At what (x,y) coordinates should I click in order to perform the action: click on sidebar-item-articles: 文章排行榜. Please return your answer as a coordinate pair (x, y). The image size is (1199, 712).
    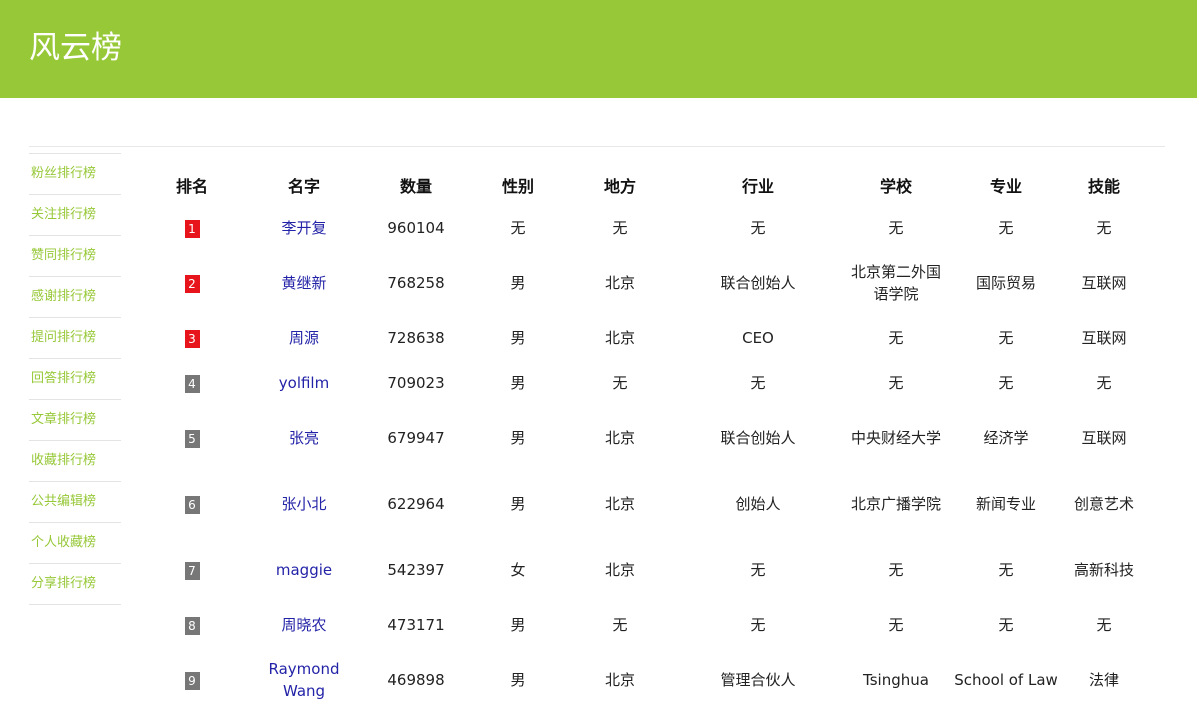
    Looking at the image, I should click on (75, 420).